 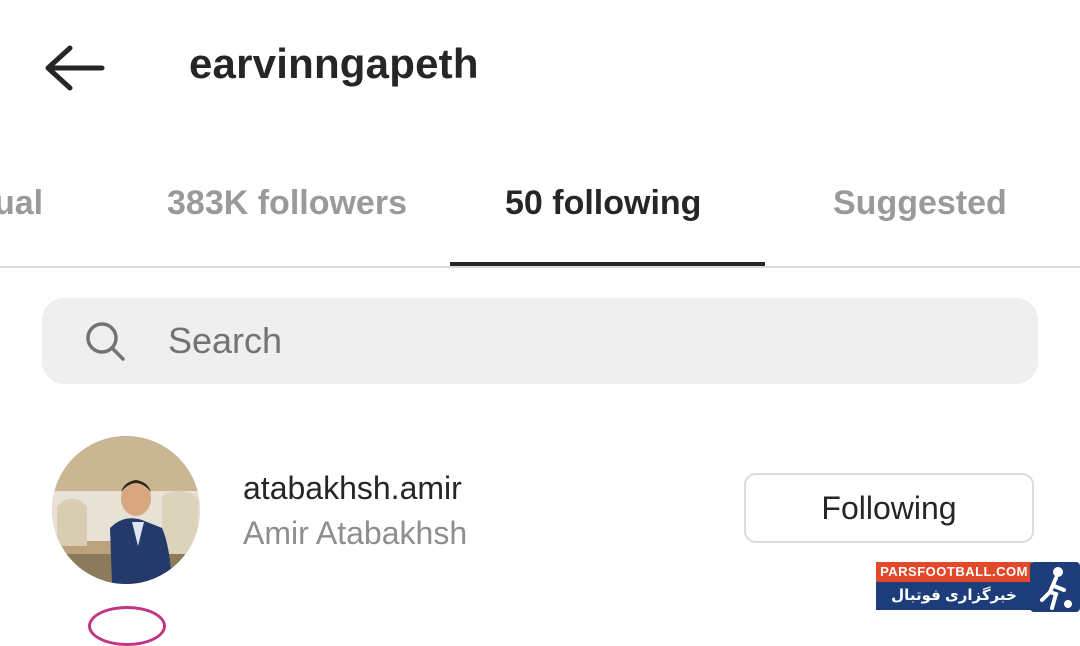 I want to click on profile-photo, so click(x=126, y=510).